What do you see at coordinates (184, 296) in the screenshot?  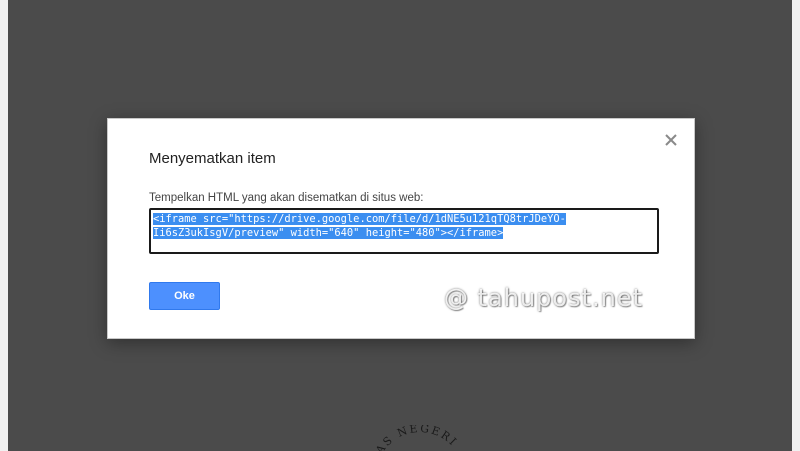 I see `ok-button: Oke` at bounding box center [184, 296].